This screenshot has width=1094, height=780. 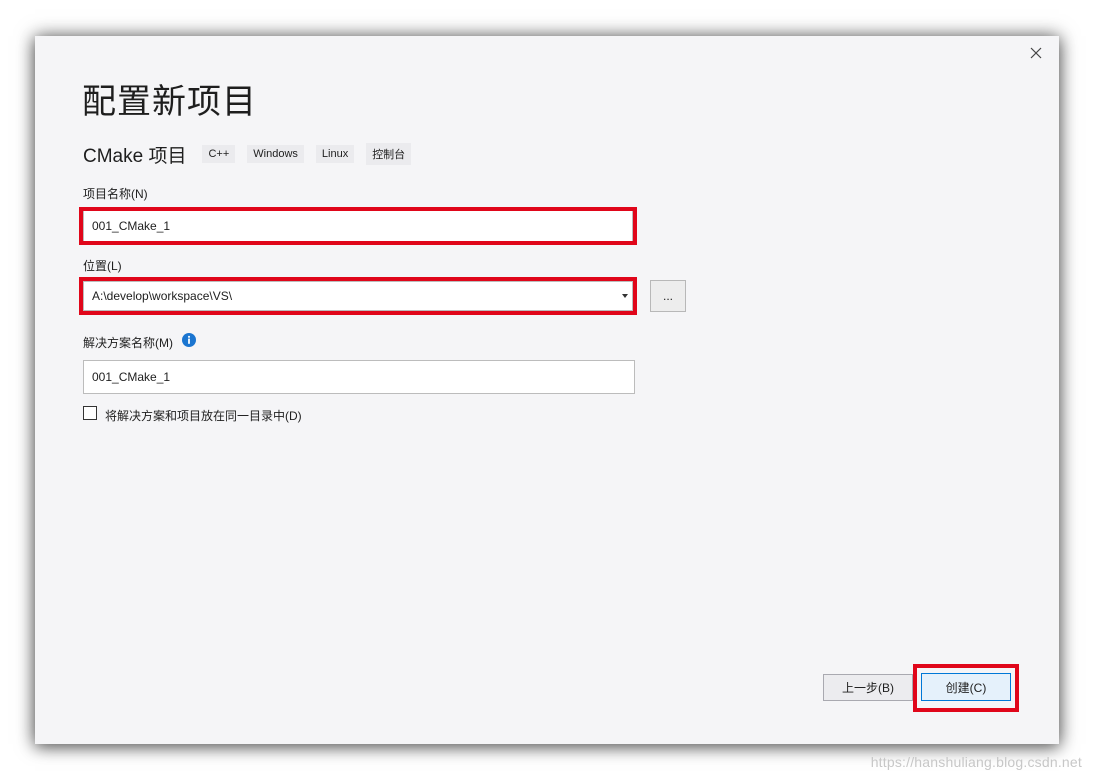 I want to click on info-icon, so click(x=189, y=340).